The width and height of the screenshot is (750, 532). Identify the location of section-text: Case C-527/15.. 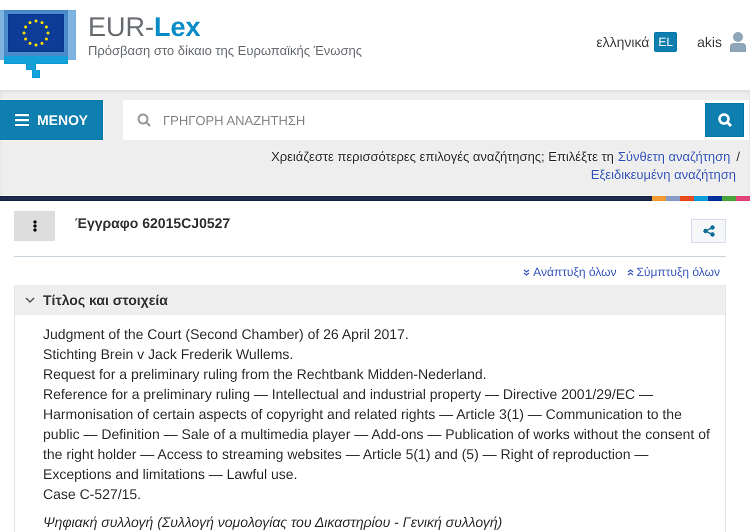
(92, 494).